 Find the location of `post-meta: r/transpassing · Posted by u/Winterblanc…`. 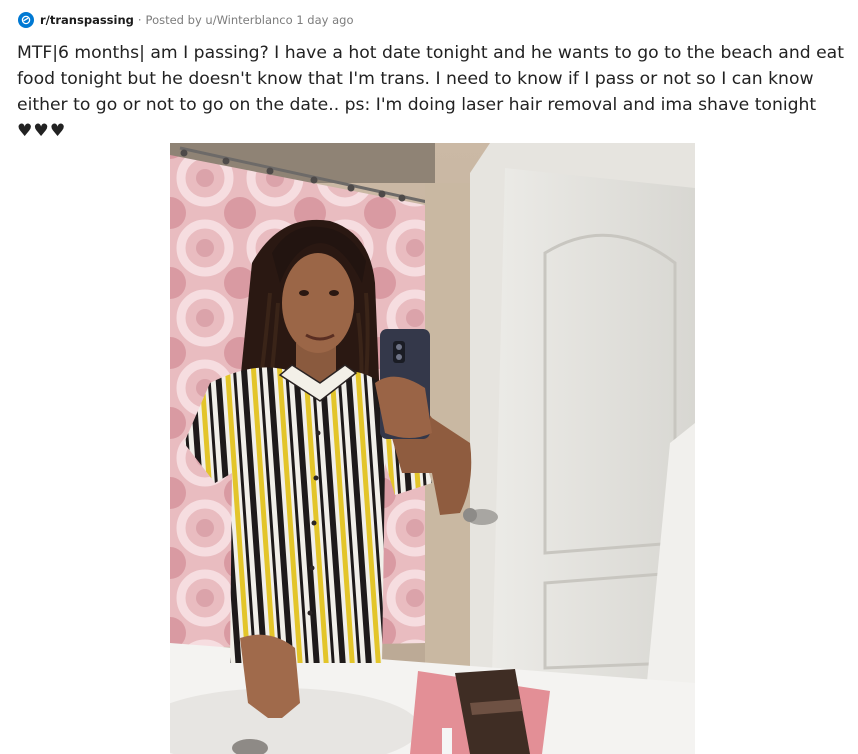

post-meta: r/transpassing · Posted by u/Winterblanc… is located at coordinates (186, 20).